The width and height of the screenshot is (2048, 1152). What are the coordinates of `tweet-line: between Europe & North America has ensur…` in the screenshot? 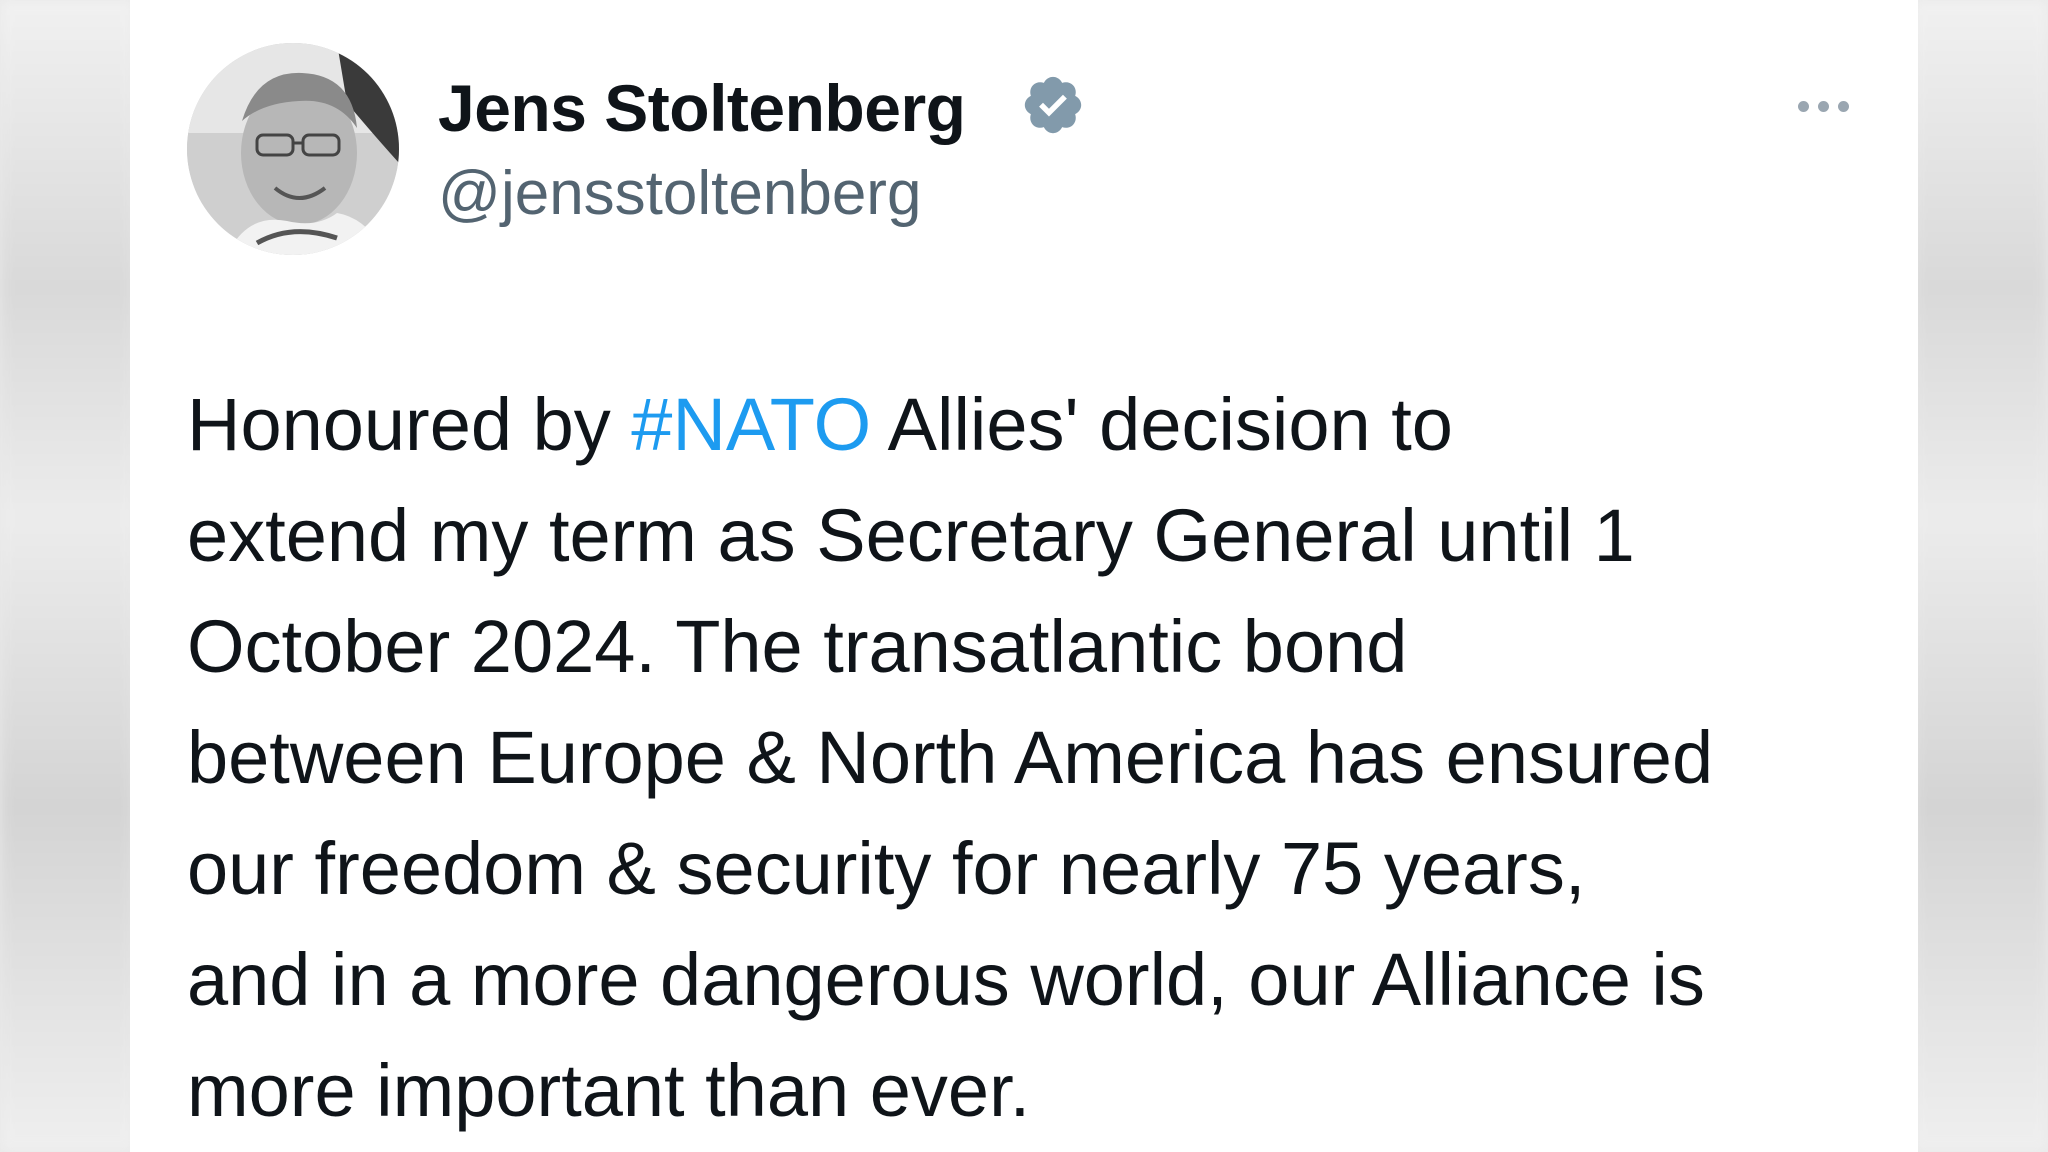 It's located at (950, 757).